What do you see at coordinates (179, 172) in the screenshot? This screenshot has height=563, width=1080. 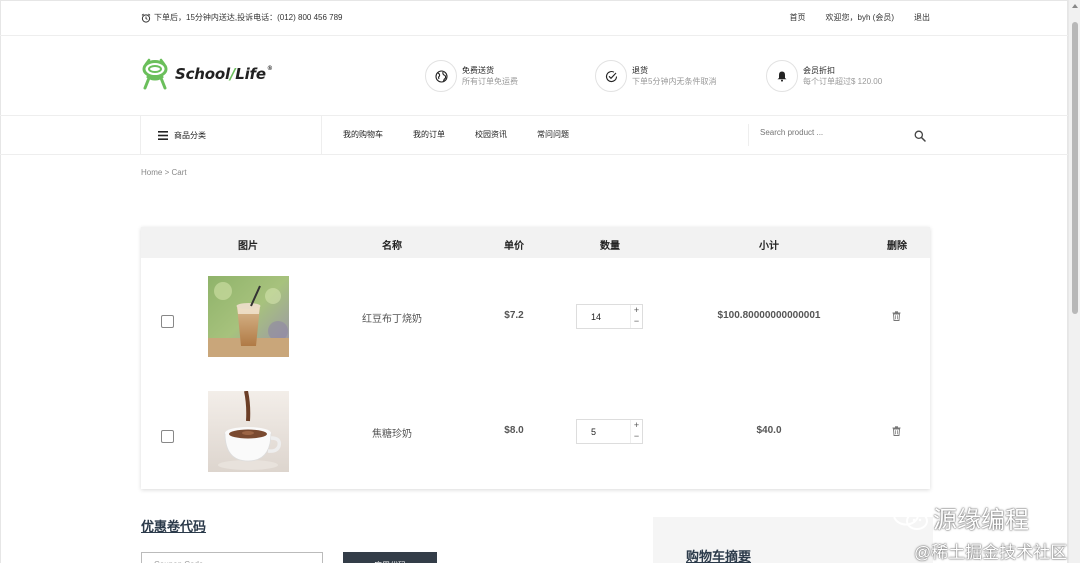 I see `breadcrumb-current: Cart` at bounding box center [179, 172].